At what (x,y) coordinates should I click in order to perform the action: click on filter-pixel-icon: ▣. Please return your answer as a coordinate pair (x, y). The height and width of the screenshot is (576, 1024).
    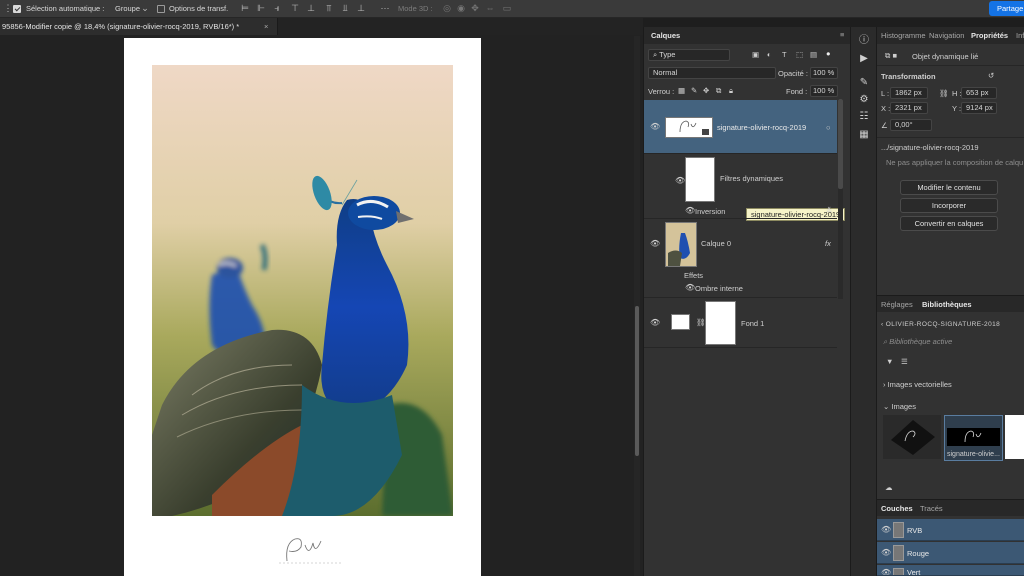
    Looking at the image, I should click on (755, 54).